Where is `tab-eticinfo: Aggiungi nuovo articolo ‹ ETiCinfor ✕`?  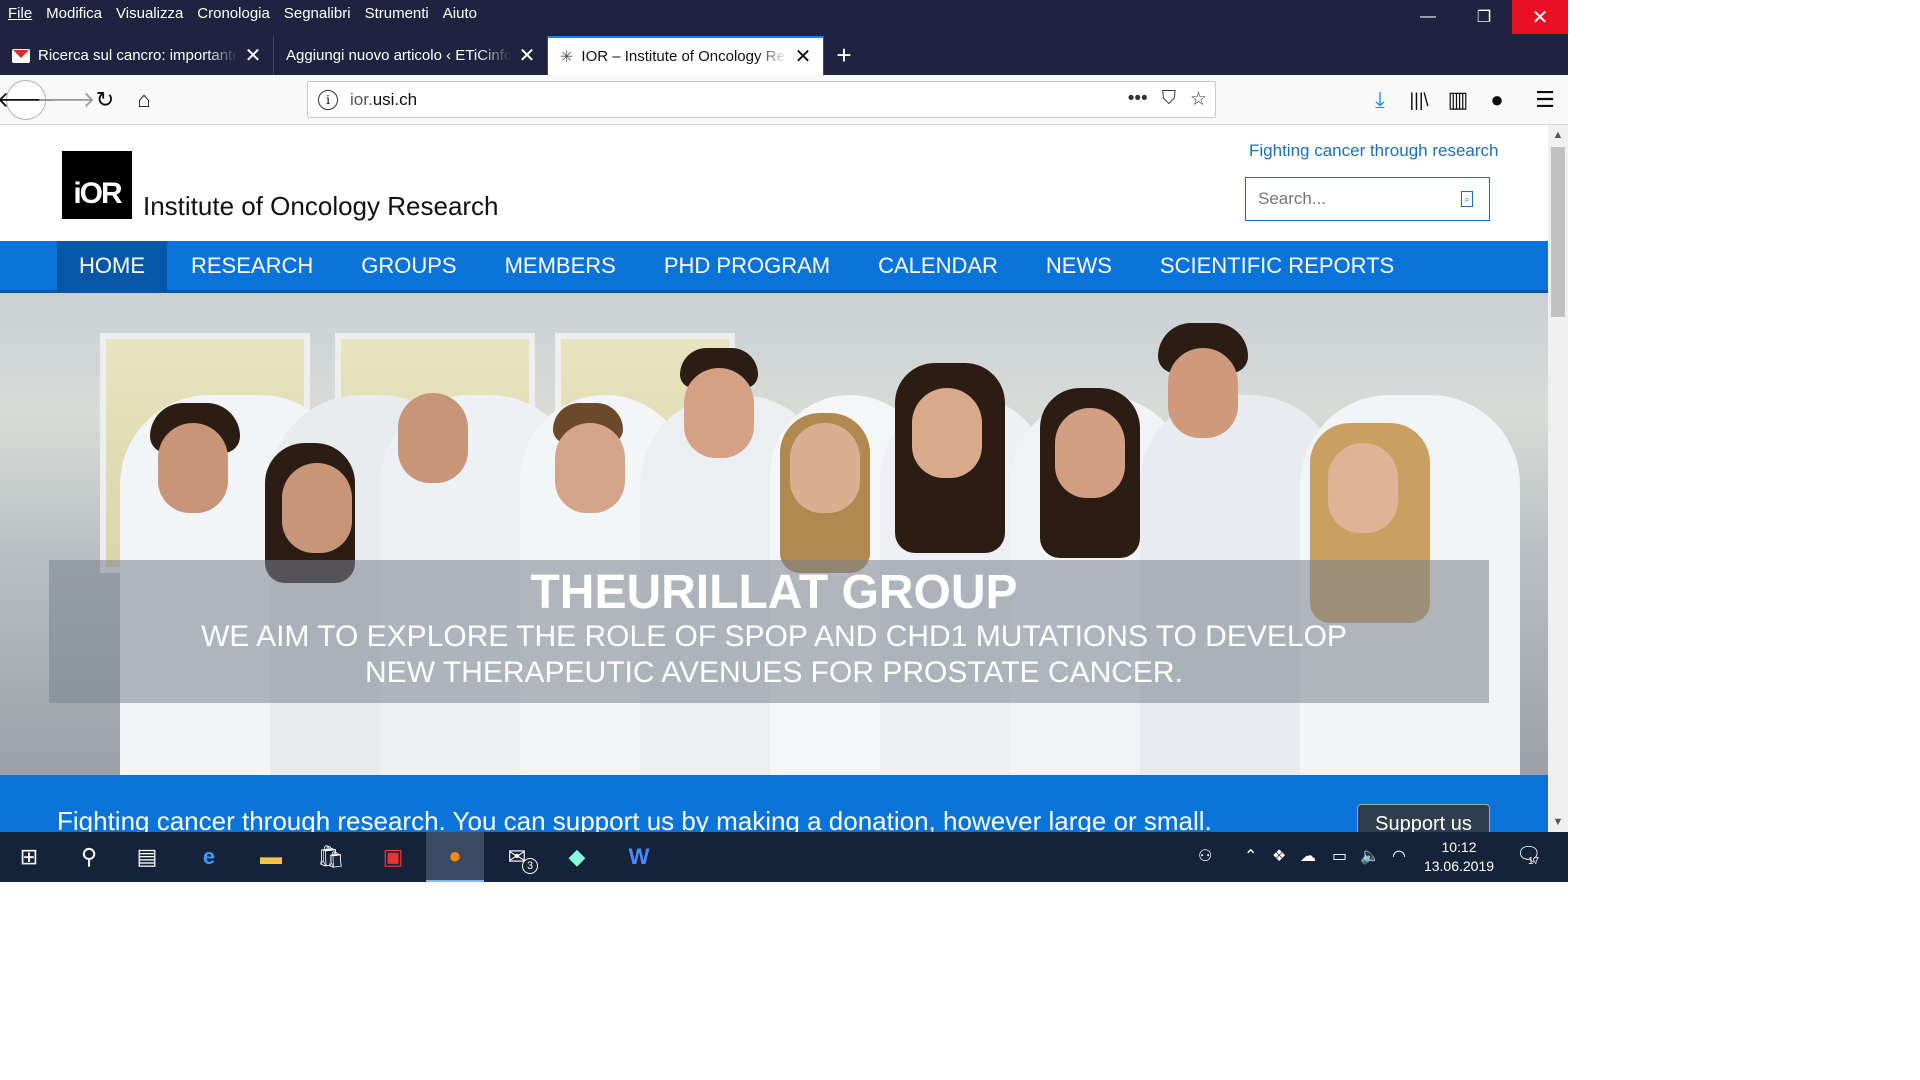 tab-eticinfo: Aggiungi nuovo articolo ‹ ETiCinfor ✕ is located at coordinates (411, 55).